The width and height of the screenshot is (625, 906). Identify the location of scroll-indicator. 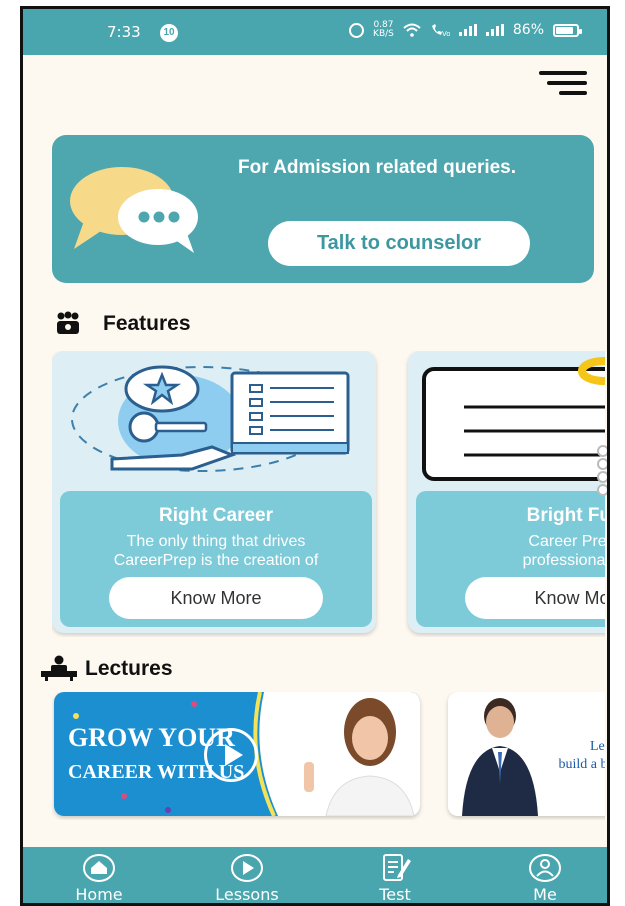
(602, 471).